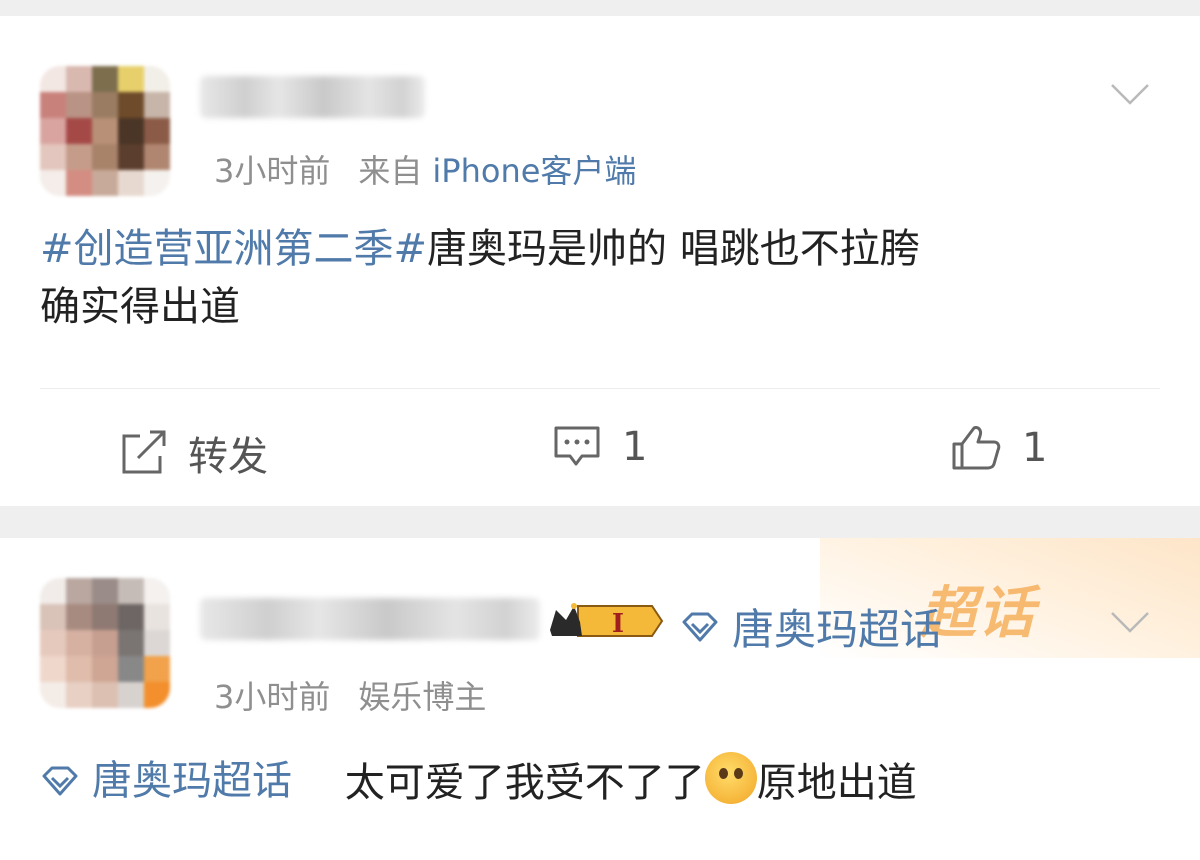  What do you see at coordinates (192, 781) in the screenshot?
I see `supertopic-inline-name: 唐奥玛超话` at bounding box center [192, 781].